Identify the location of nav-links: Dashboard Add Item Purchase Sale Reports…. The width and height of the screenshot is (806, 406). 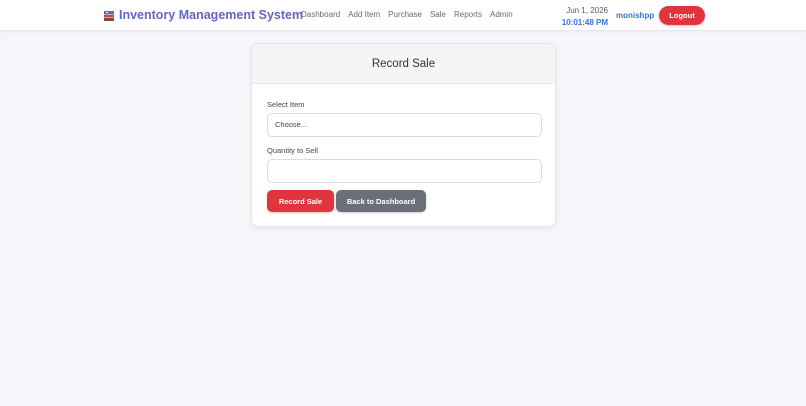
(411, 14).